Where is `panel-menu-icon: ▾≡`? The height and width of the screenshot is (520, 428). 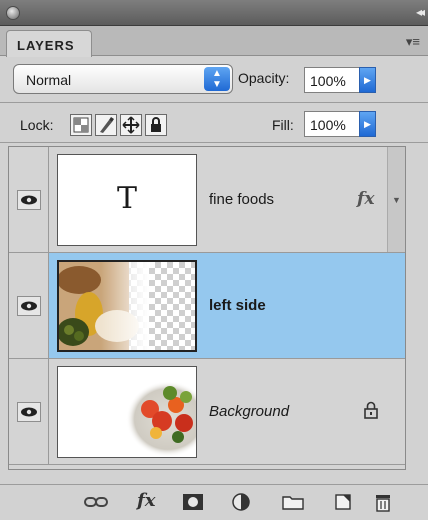
panel-menu-icon: ▾≡ is located at coordinates (413, 42).